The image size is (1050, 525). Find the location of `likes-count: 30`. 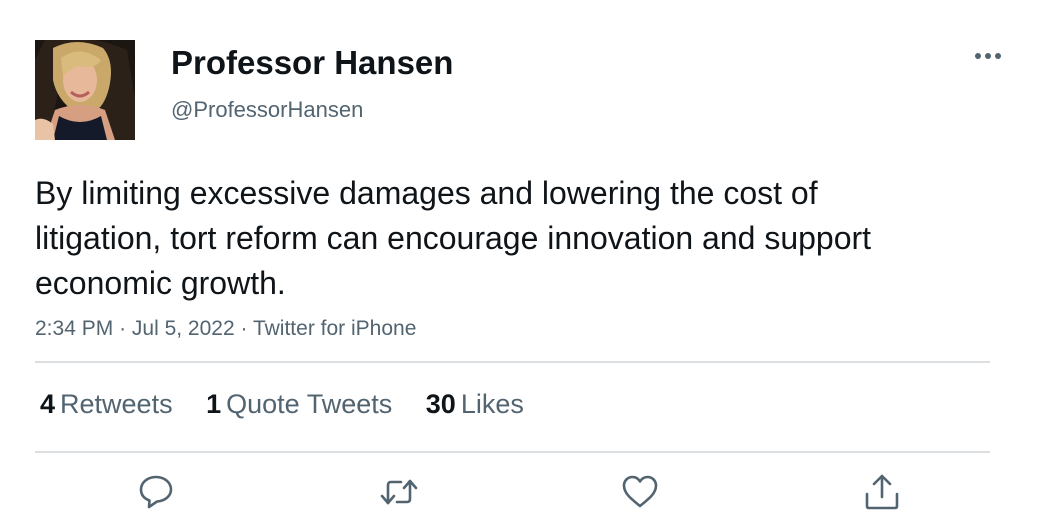

likes-count: 30 is located at coordinates (440, 404).